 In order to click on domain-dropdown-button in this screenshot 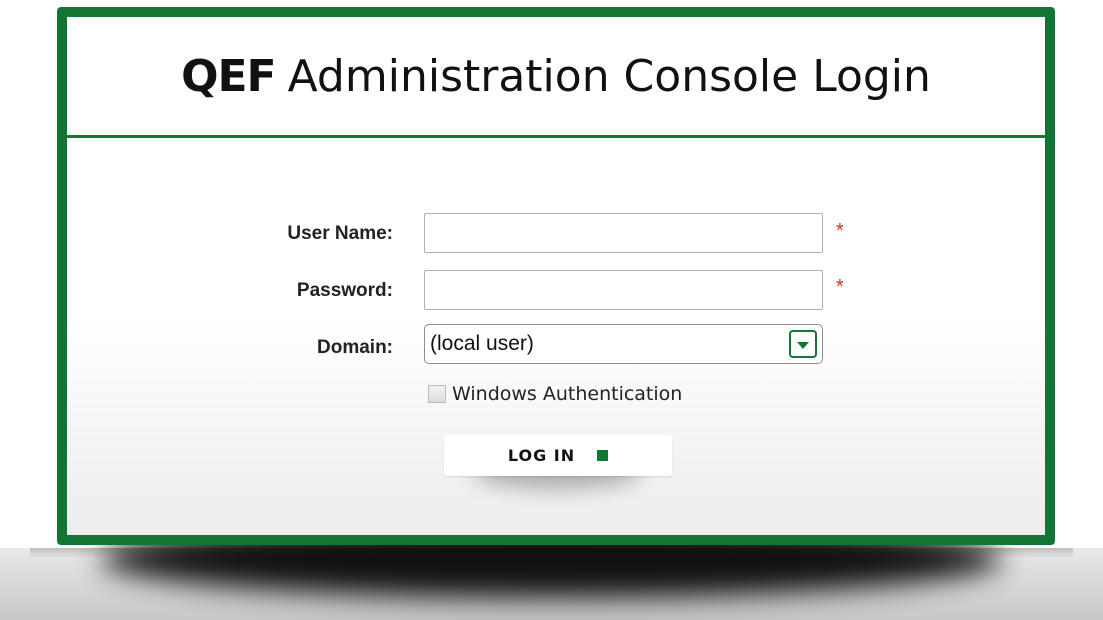, I will do `click(803, 344)`.